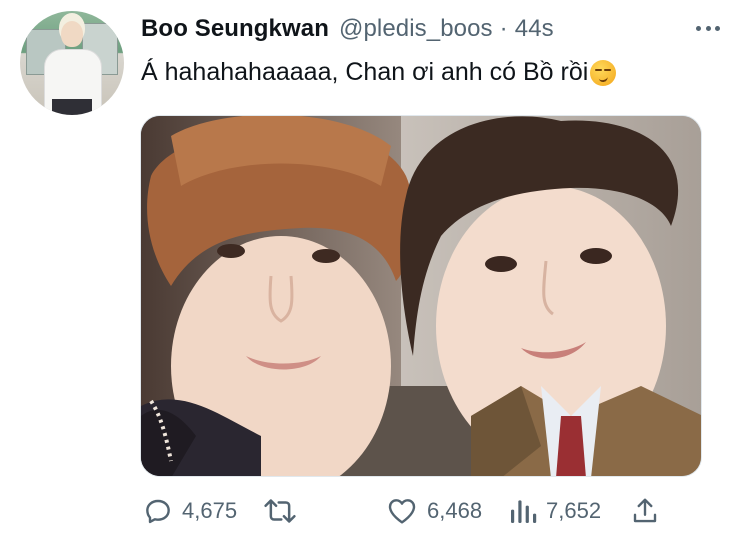  What do you see at coordinates (280, 511) in the screenshot?
I see `retweet-icon` at bounding box center [280, 511].